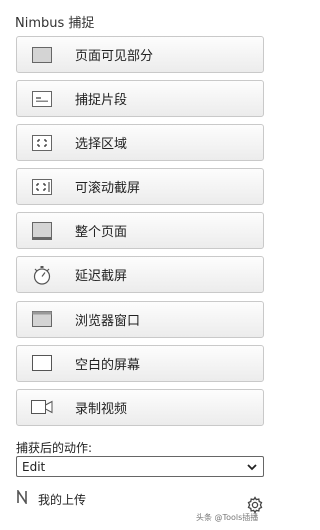 This screenshot has height=530, width=320. What do you see at coordinates (42, 363) in the screenshot?
I see `blank-screen-icon` at bounding box center [42, 363].